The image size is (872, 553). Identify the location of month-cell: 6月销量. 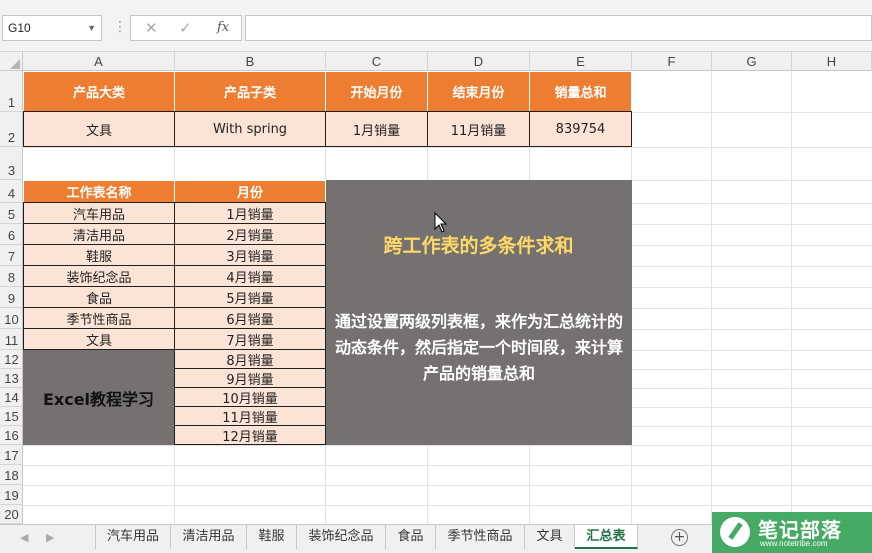
(250, 318).